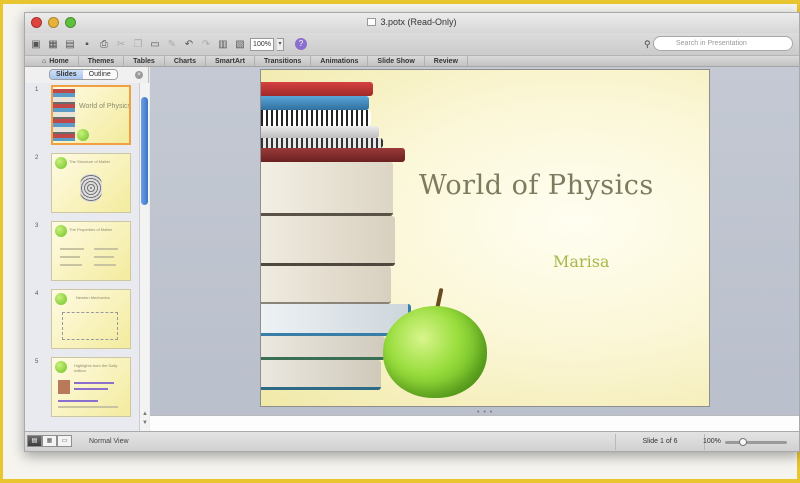 This screenshot has height=483, width=800. I want to click on view-label: Normal View, so click(109, 441).